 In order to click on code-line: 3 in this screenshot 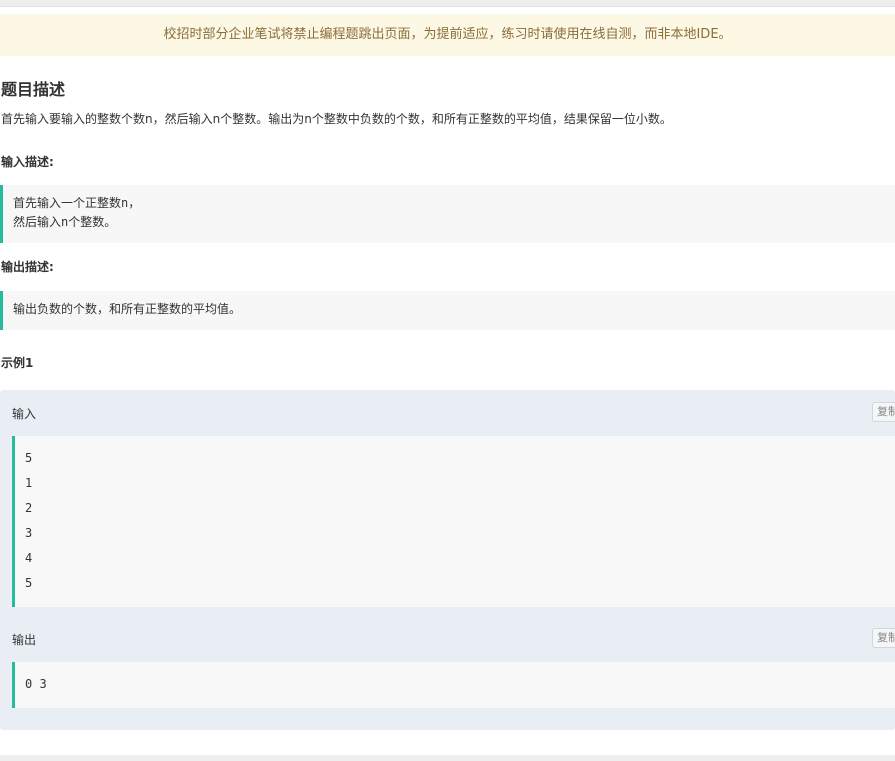, I will do `click(29, 533)`.